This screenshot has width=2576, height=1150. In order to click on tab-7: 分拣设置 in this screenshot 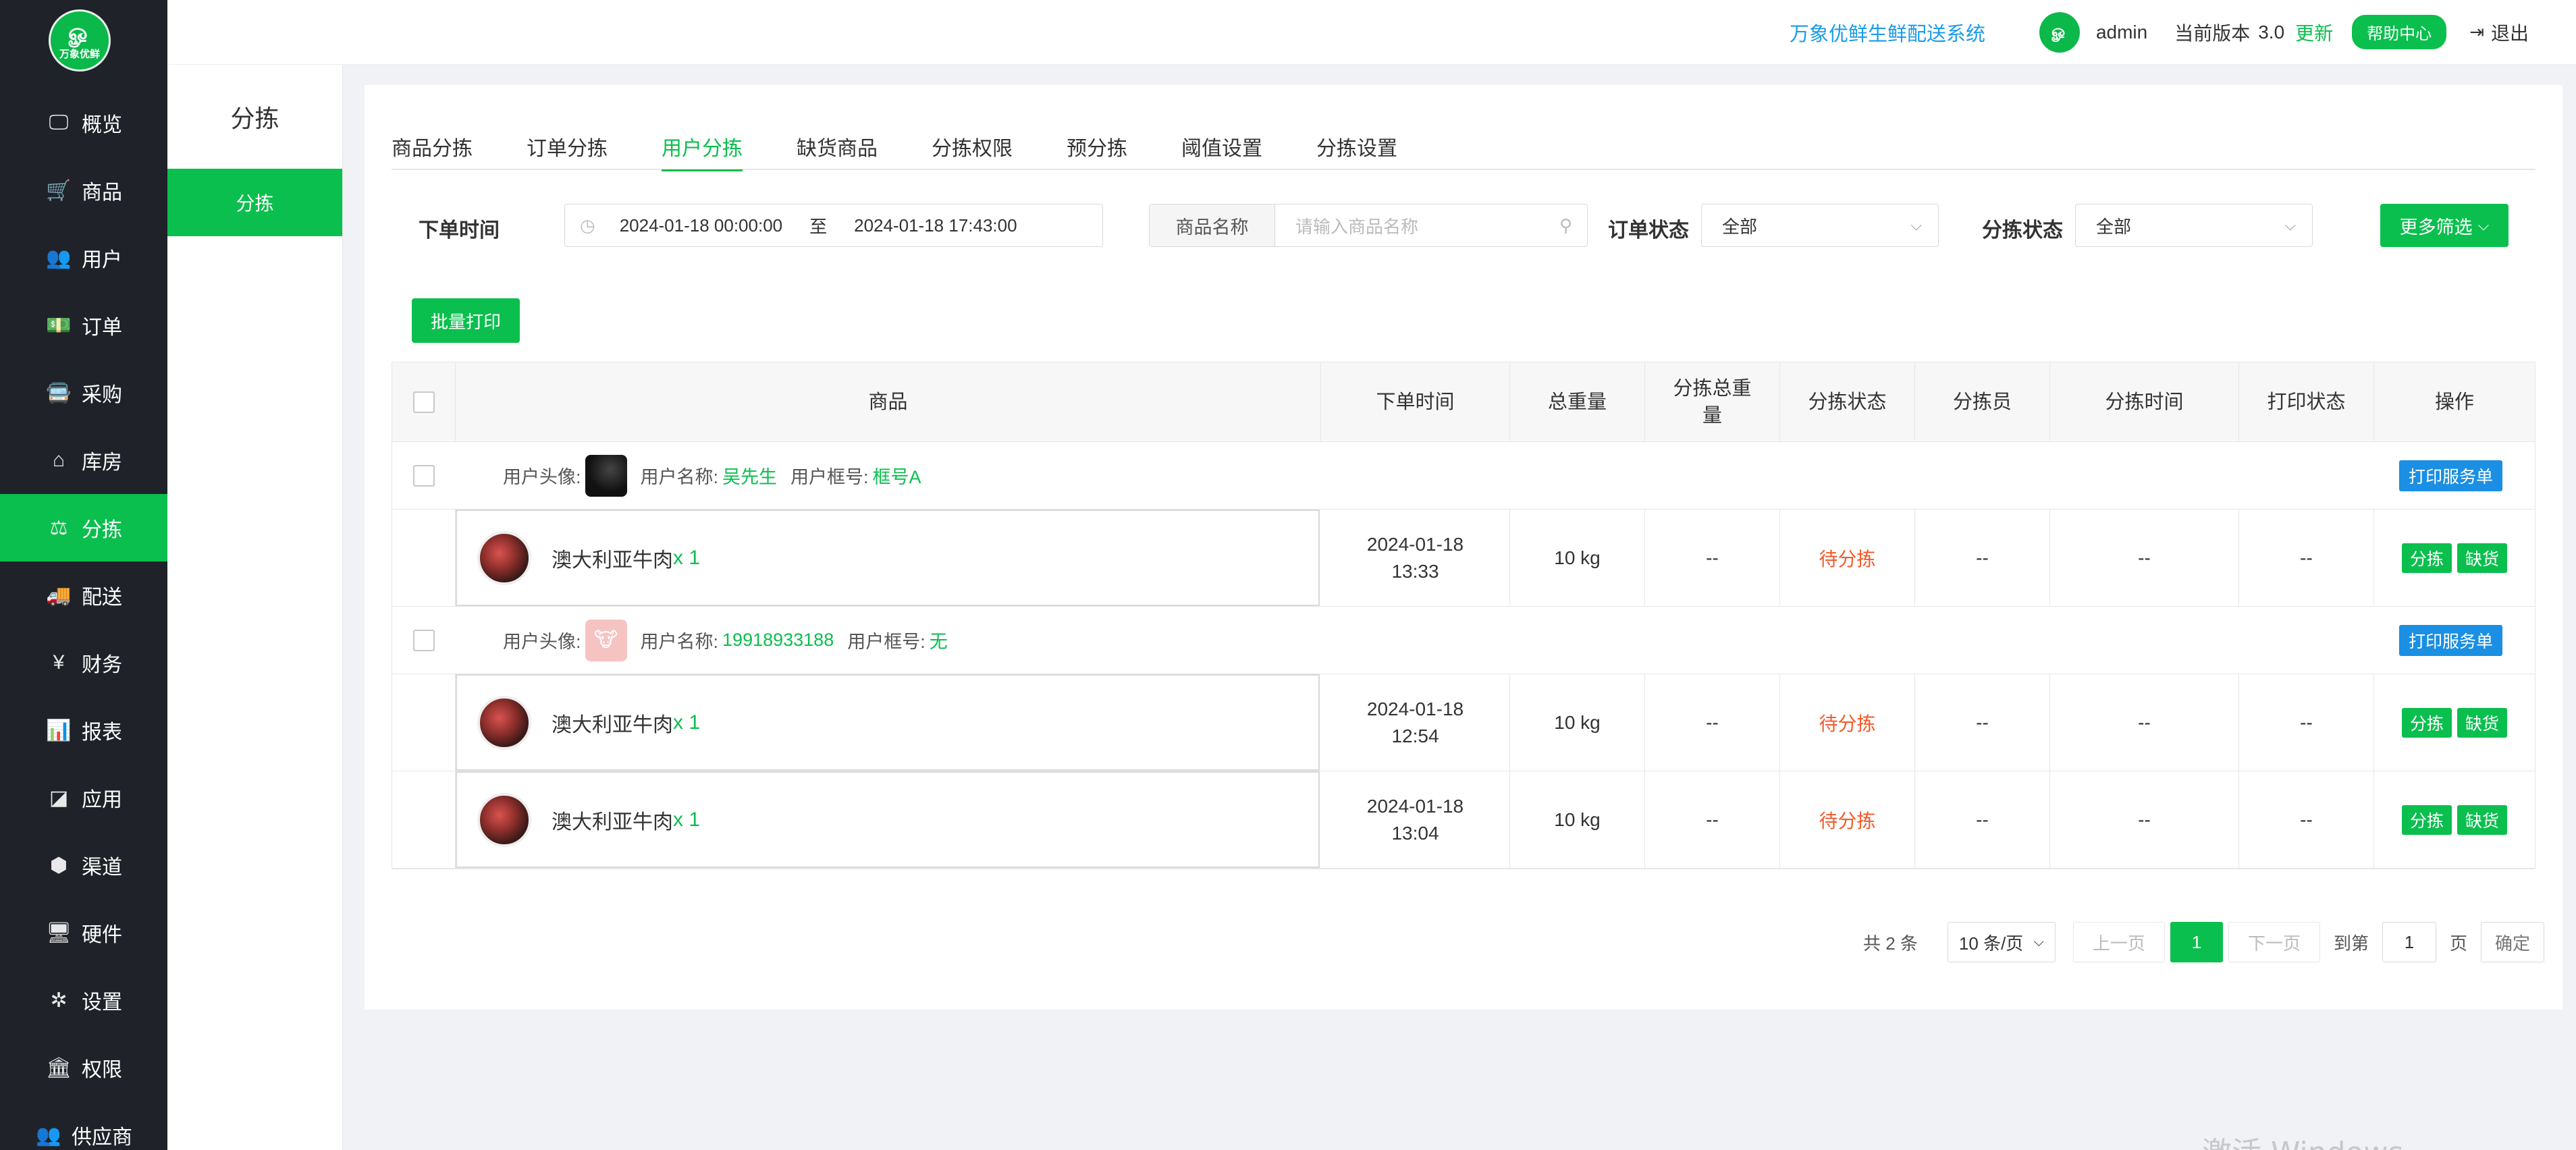, I will do `click(1356, 147)`.